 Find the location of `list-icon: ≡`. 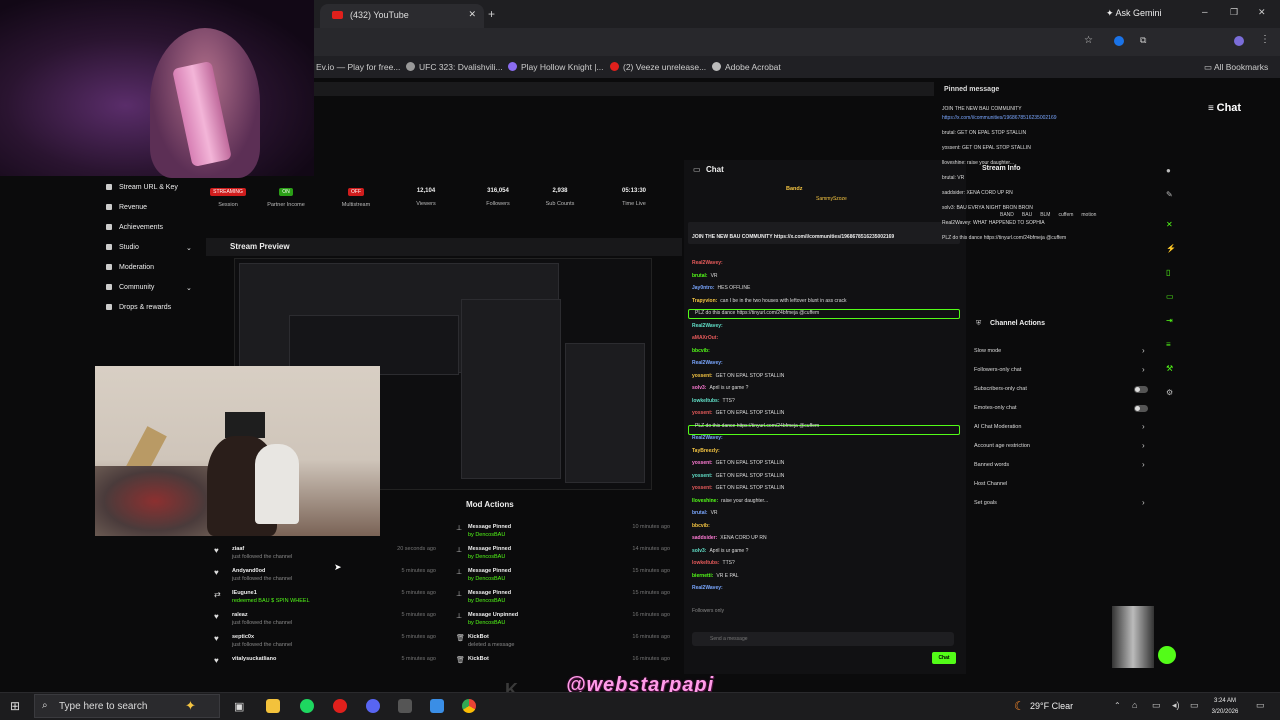

list-icon: ≡ is located at coordinates (1171, 345).